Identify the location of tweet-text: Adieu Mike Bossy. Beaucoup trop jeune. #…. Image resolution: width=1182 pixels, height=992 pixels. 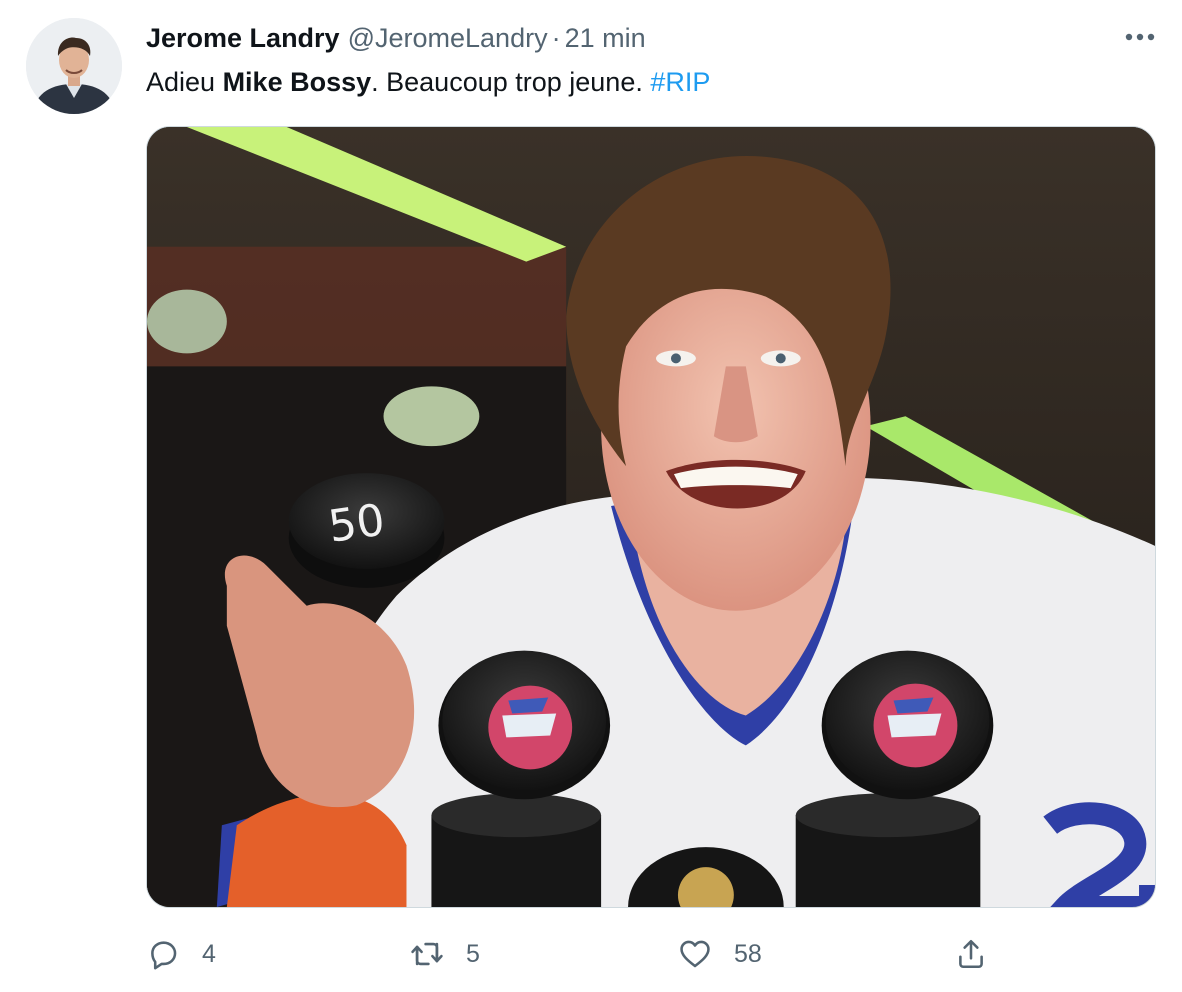
(649, 82).